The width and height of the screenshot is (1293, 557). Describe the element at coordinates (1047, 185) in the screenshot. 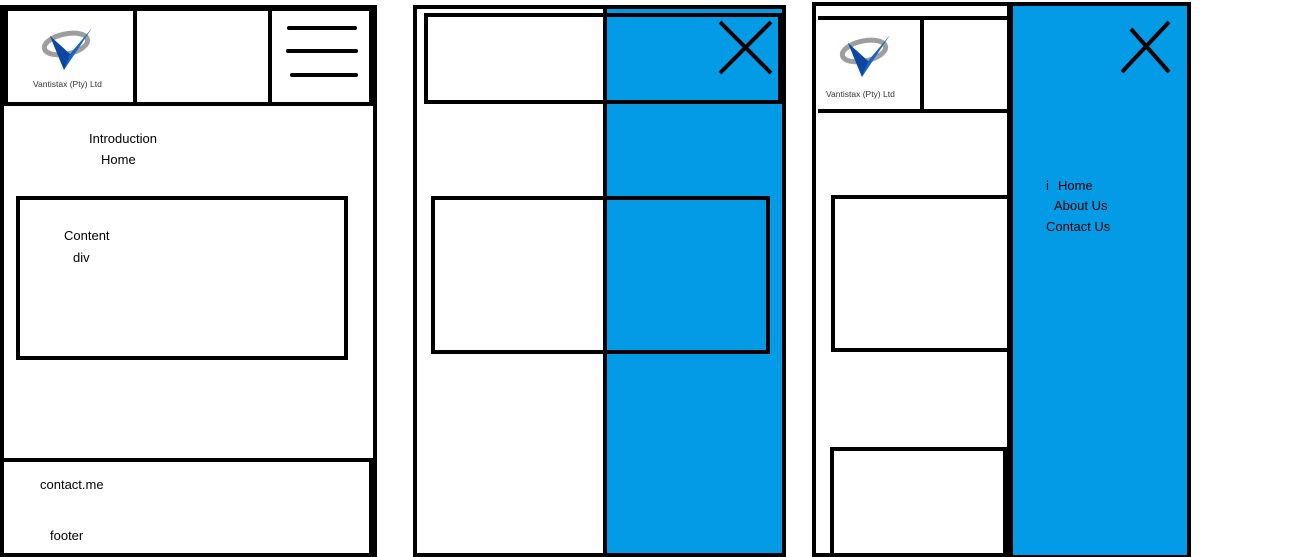

I see `menu-marker: i` at that location.